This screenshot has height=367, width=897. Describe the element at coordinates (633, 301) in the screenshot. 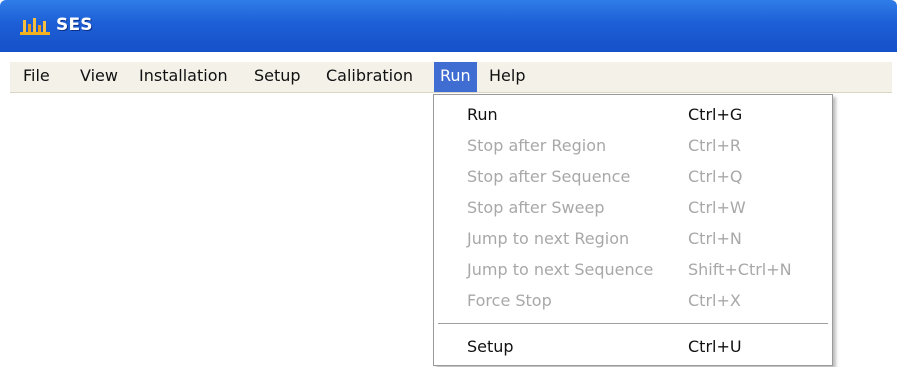

I see `run-menu-item-force-stop: Force Stop Ctrl+X` at that location.